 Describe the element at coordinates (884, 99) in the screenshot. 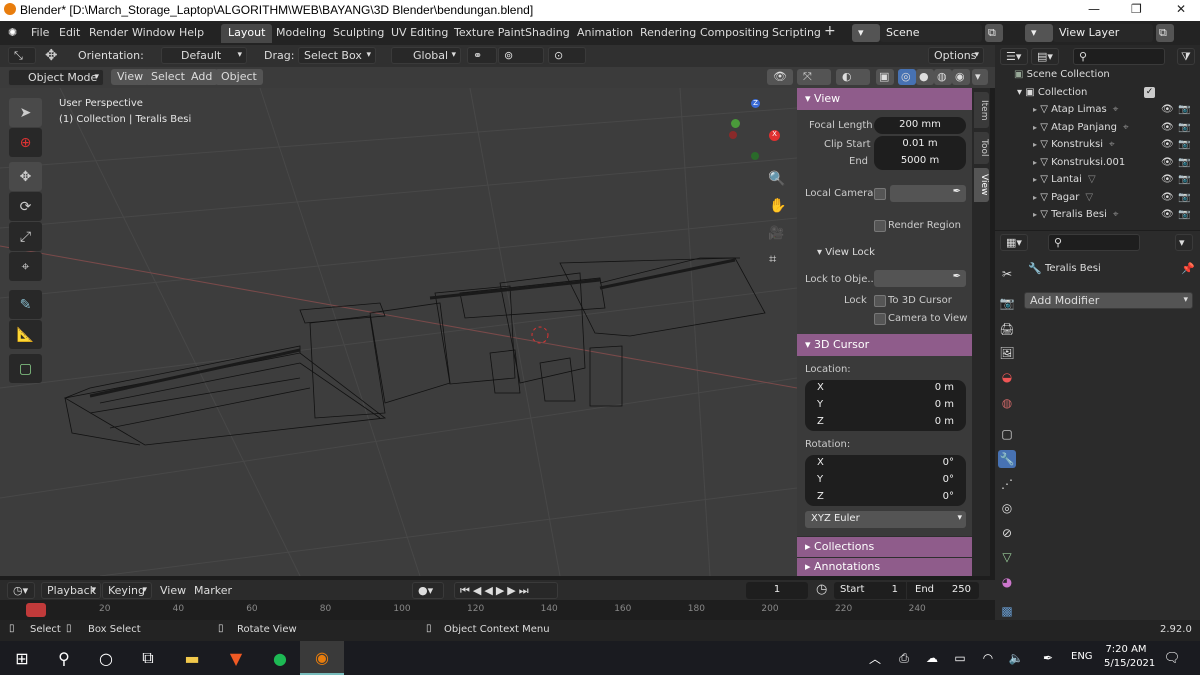

I see `view-panel-header: ▾ View` at that location.